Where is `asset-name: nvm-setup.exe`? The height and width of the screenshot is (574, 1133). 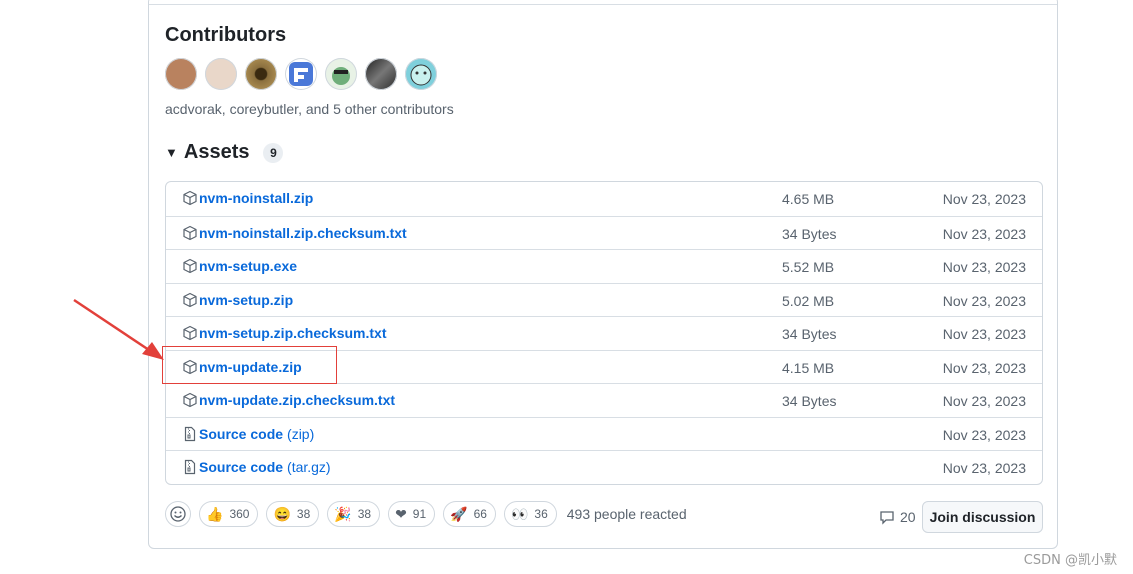 asset-name: nvm-setup.exe is located at coordinates (248, 266).